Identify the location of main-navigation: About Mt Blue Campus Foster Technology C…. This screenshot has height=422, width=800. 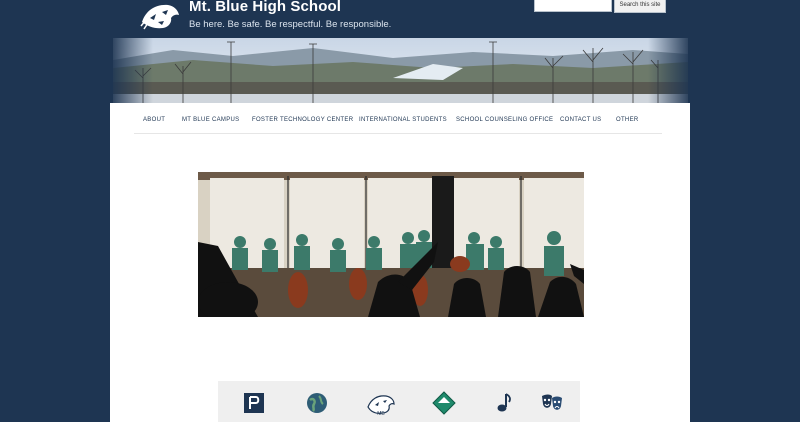
(398, 122).